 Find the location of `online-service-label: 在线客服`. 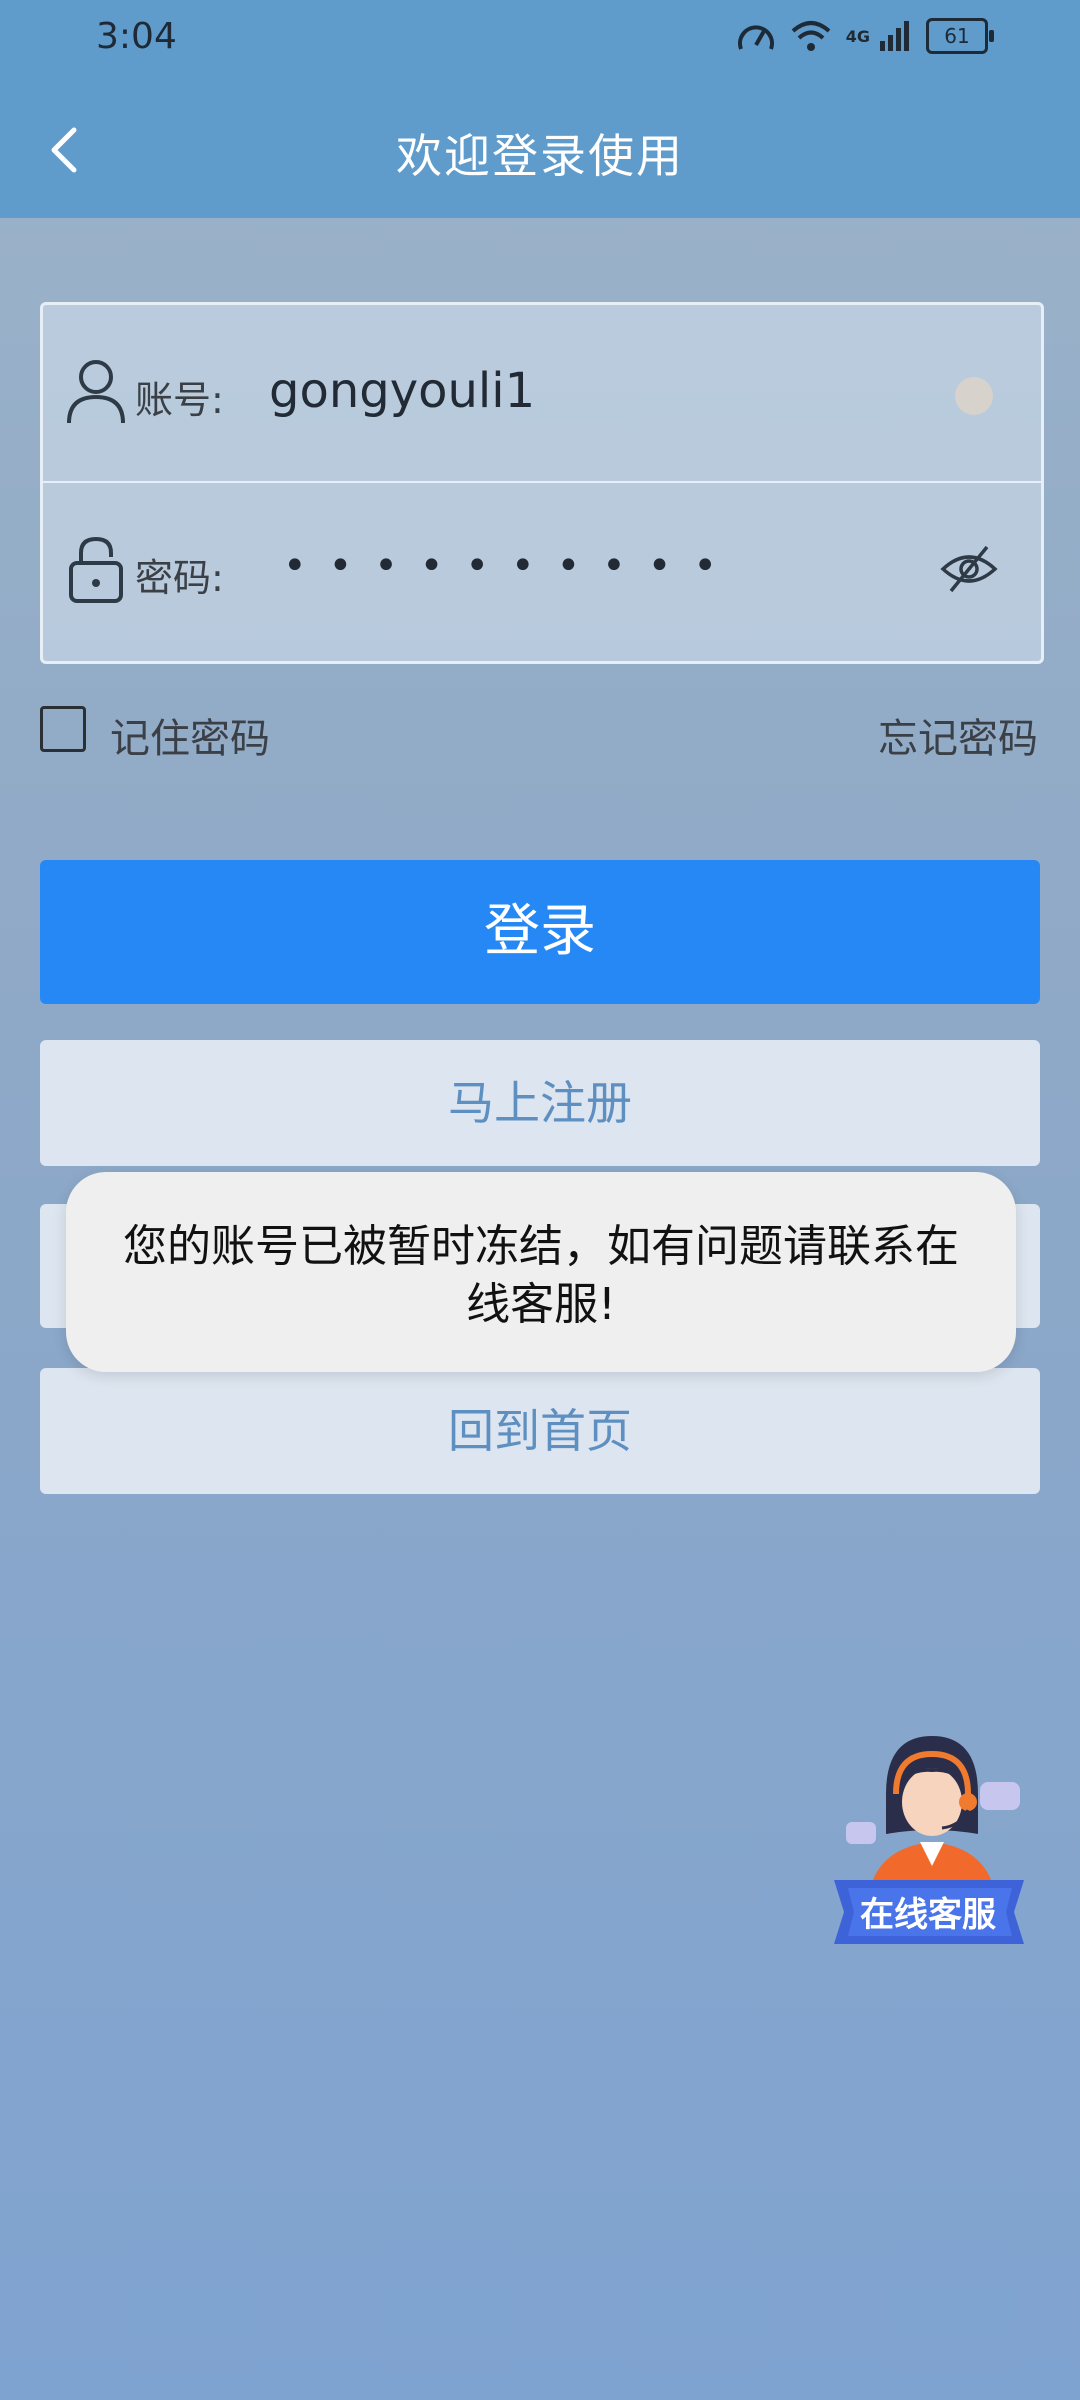

online-service-label: 在线客服 is located at coordinates (928, 1914).